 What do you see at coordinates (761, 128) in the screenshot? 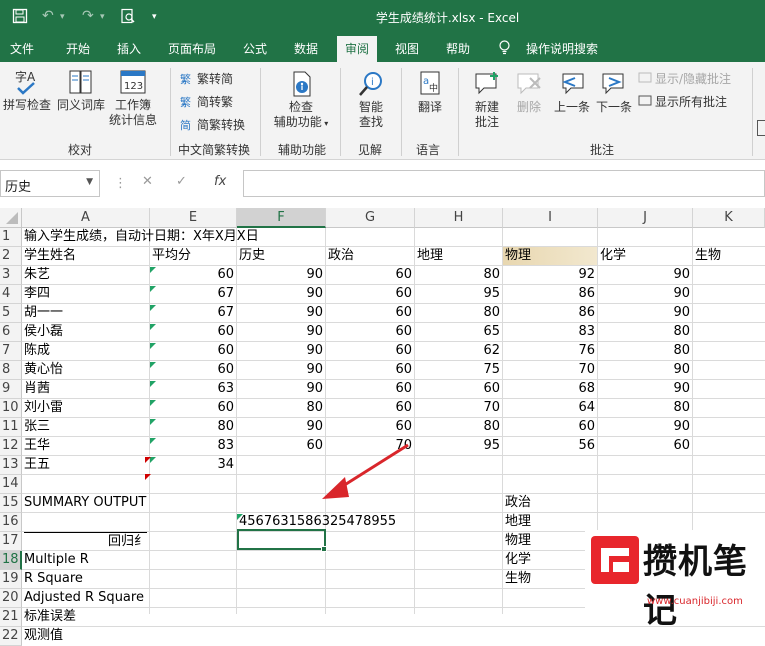
I see `overflow-icon` at bounding box center [761, 128].